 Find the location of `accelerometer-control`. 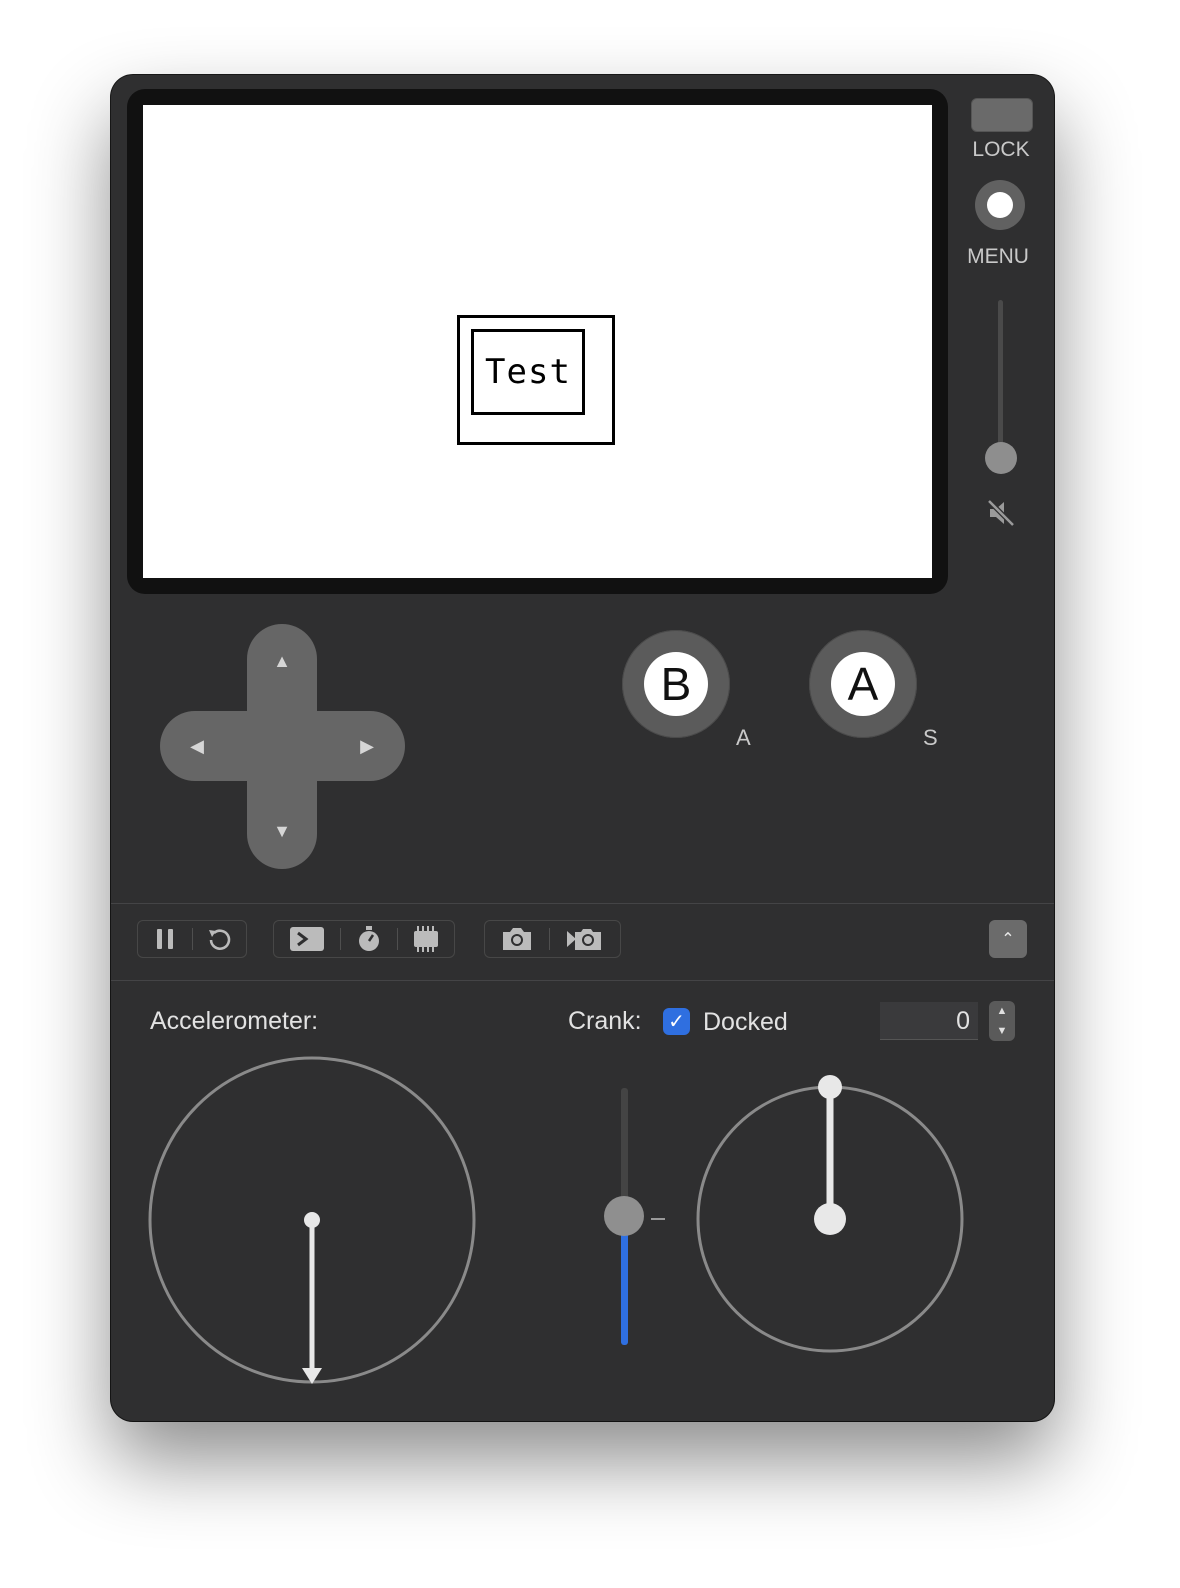

accelerometer-control is located at coordinates (312, 1220).